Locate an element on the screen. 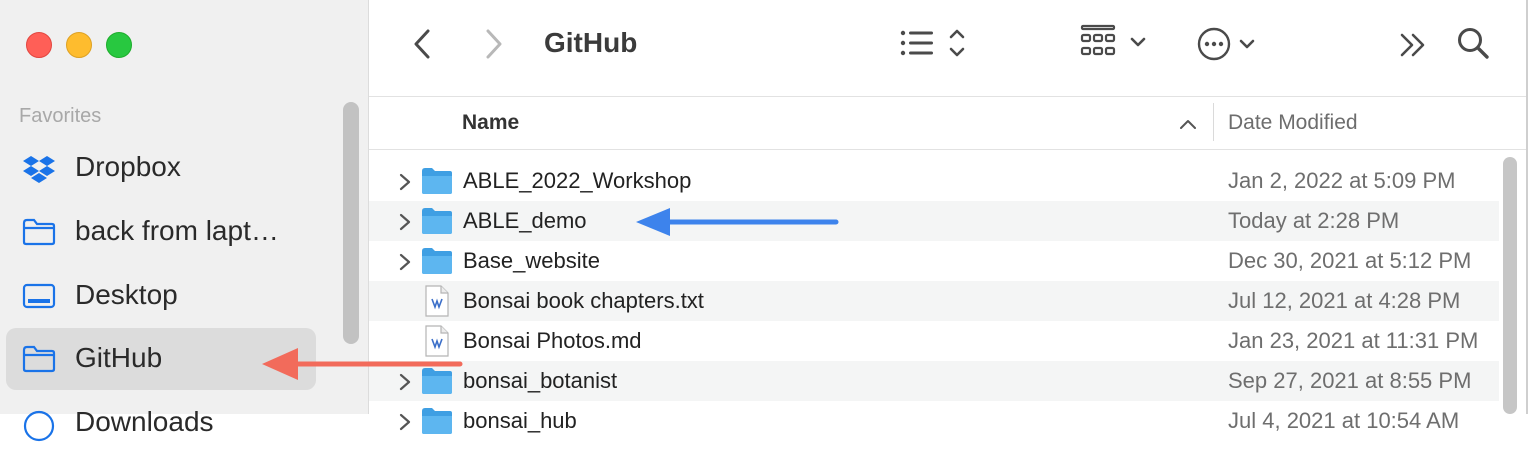 This screenshot has height=454, width=1528. sort-ascending-icon is located at coordinates (1188, 126).